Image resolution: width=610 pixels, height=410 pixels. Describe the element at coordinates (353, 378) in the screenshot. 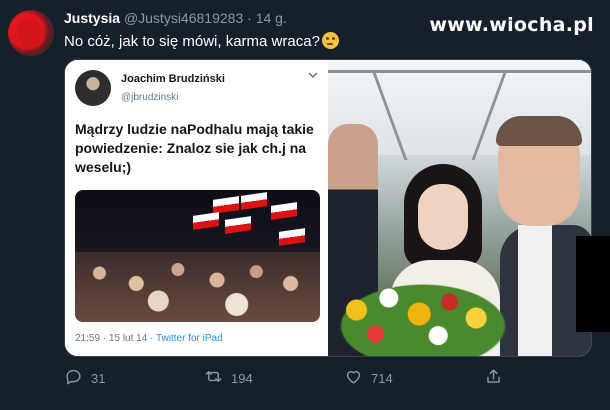

I see `heart-icon` at that location.